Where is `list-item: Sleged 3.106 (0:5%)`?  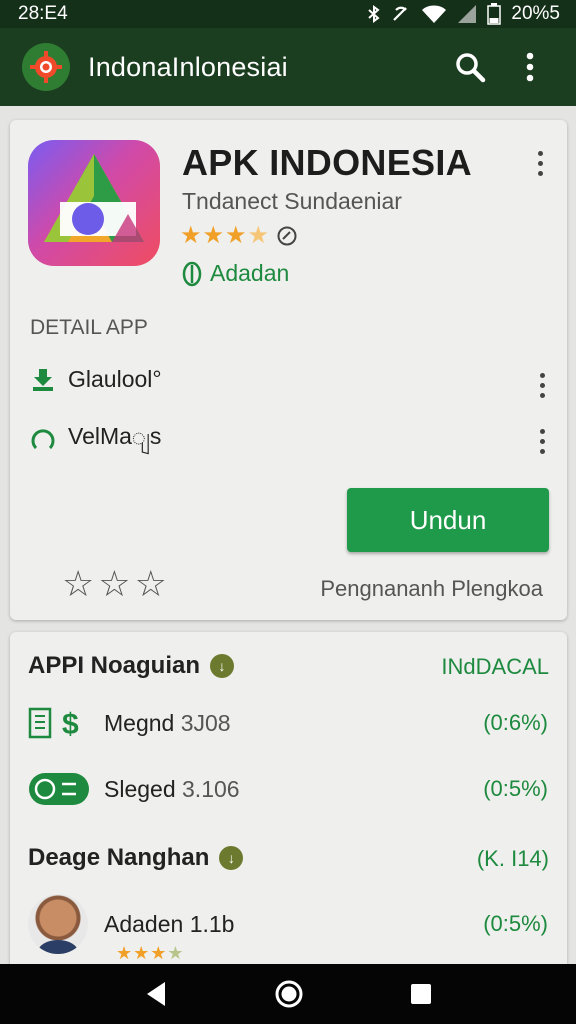 list-item: Sleged 3.106 (0:5%) is located at coordinates (288, 789).